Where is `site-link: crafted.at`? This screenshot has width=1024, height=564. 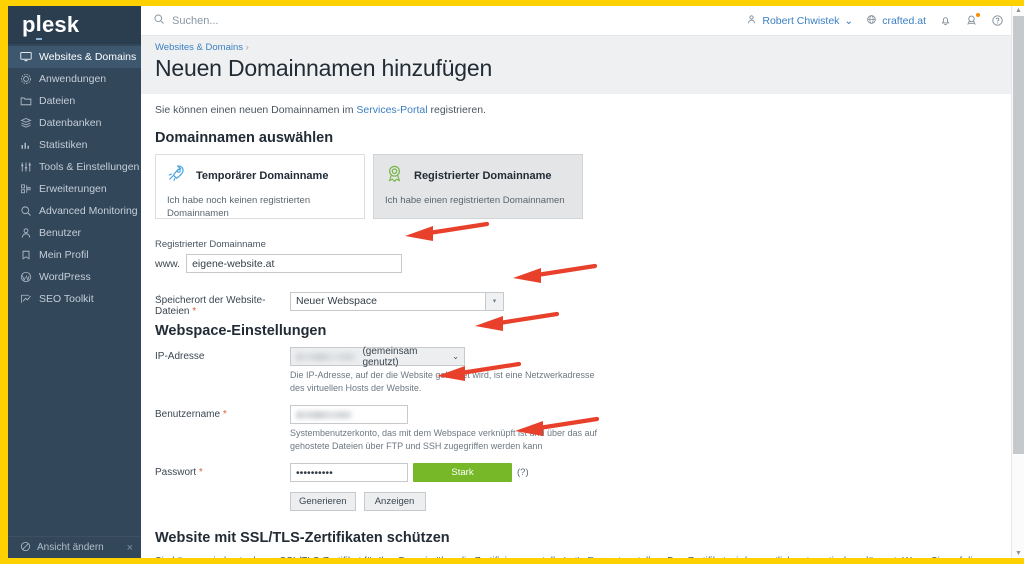
site-link: crafted.at is located at coordinates (896, 21).